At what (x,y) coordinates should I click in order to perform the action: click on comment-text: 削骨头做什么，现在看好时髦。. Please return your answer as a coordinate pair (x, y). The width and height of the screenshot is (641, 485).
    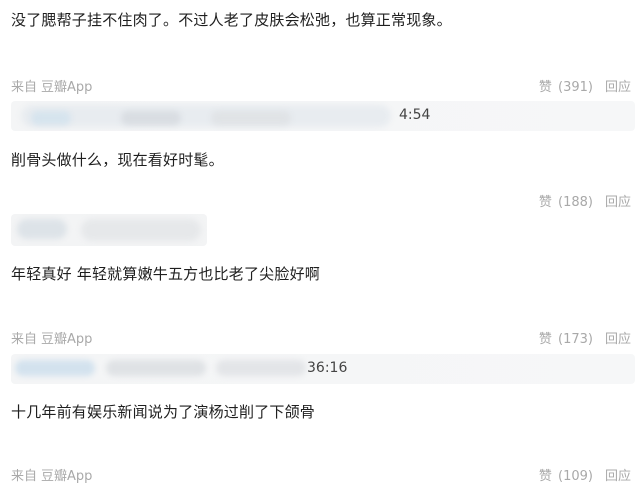
    Looking at the image, I should click on (117, 160).